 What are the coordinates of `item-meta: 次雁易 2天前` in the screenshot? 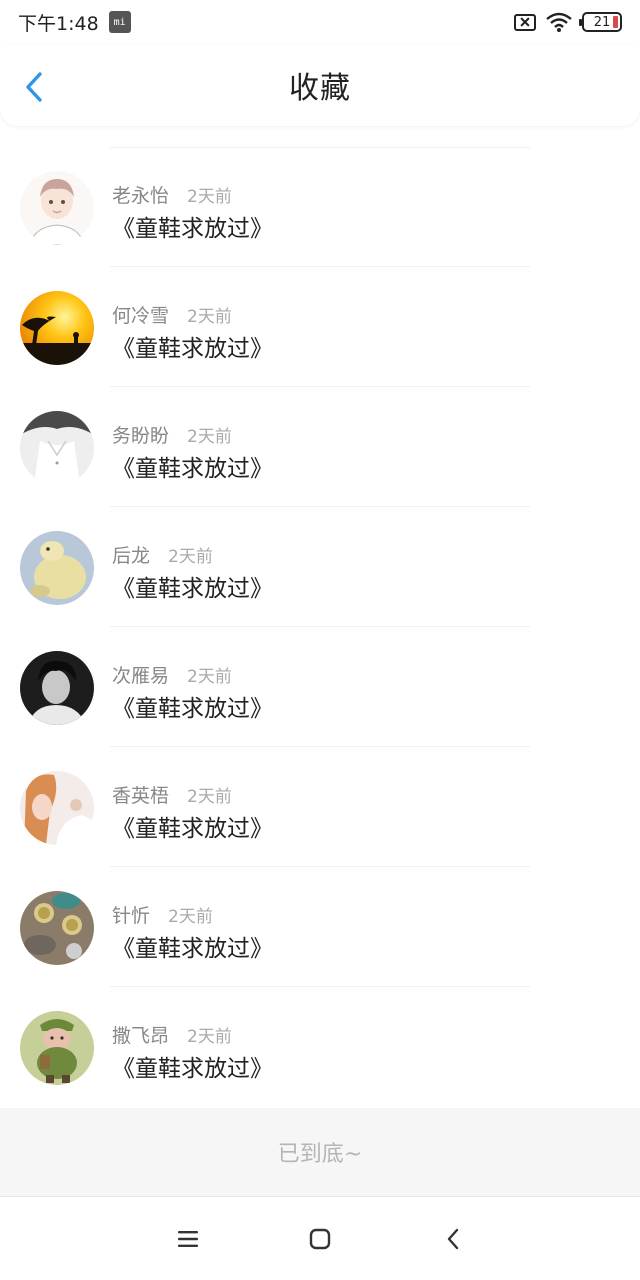 It's located at (172, 674).